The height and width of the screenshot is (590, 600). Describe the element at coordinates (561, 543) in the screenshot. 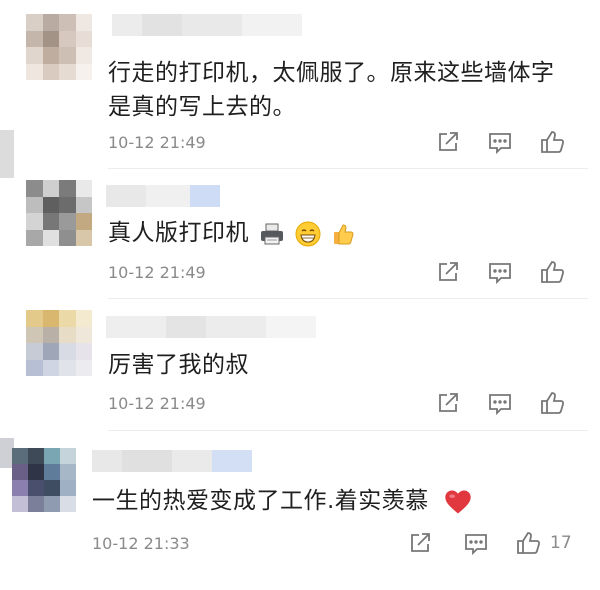

I see `like-count: 17` at that location.